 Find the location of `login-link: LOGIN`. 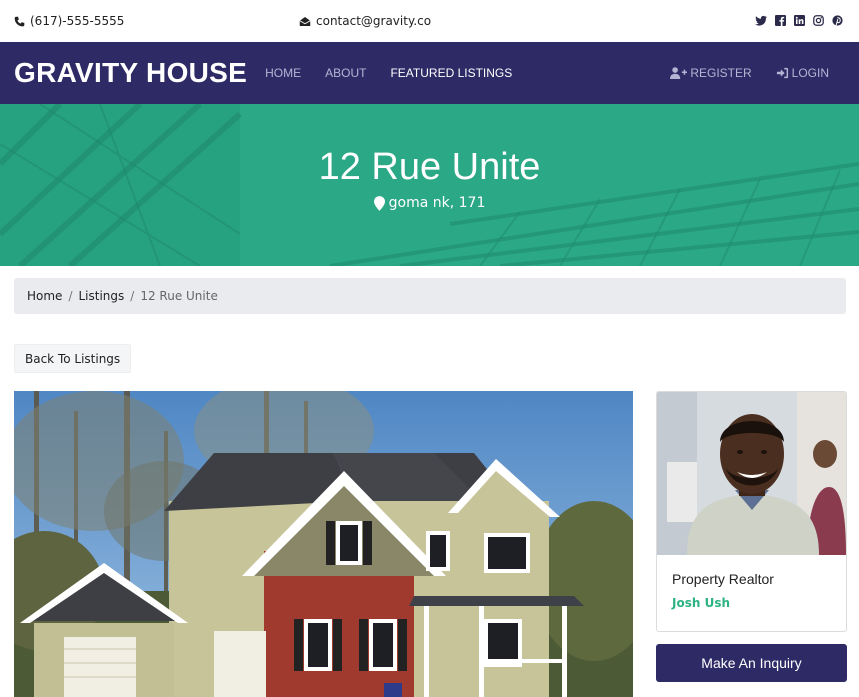

login-link: LOGIN is located at coordinates (802, 73).